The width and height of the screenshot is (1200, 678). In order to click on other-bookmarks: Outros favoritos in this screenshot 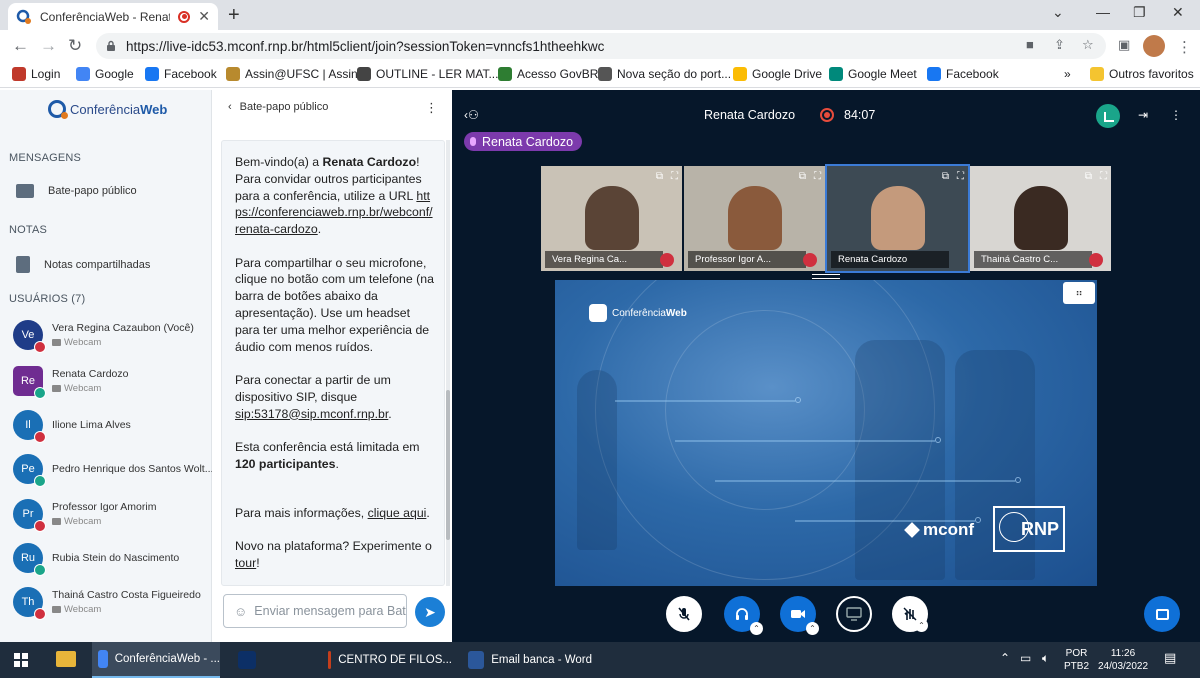, I will do `click(1142, 74)`.